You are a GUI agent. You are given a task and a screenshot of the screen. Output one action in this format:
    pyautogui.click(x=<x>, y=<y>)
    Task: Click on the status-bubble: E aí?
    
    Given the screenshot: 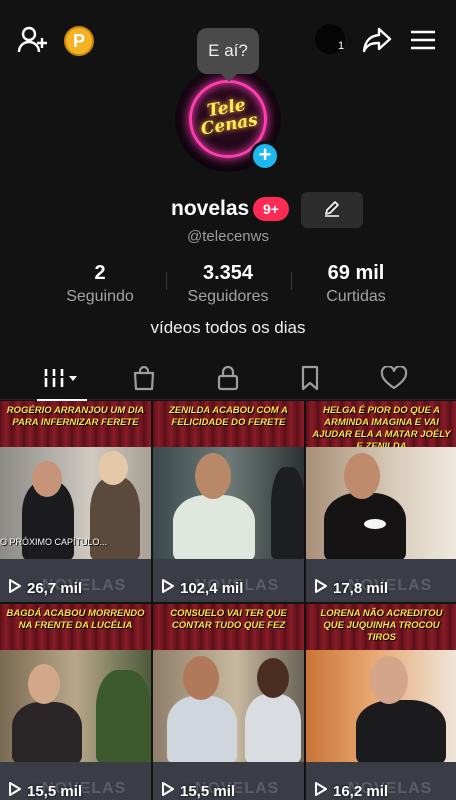 What is the action you would take?
    pyautogui.click(x=228, y=55)
    